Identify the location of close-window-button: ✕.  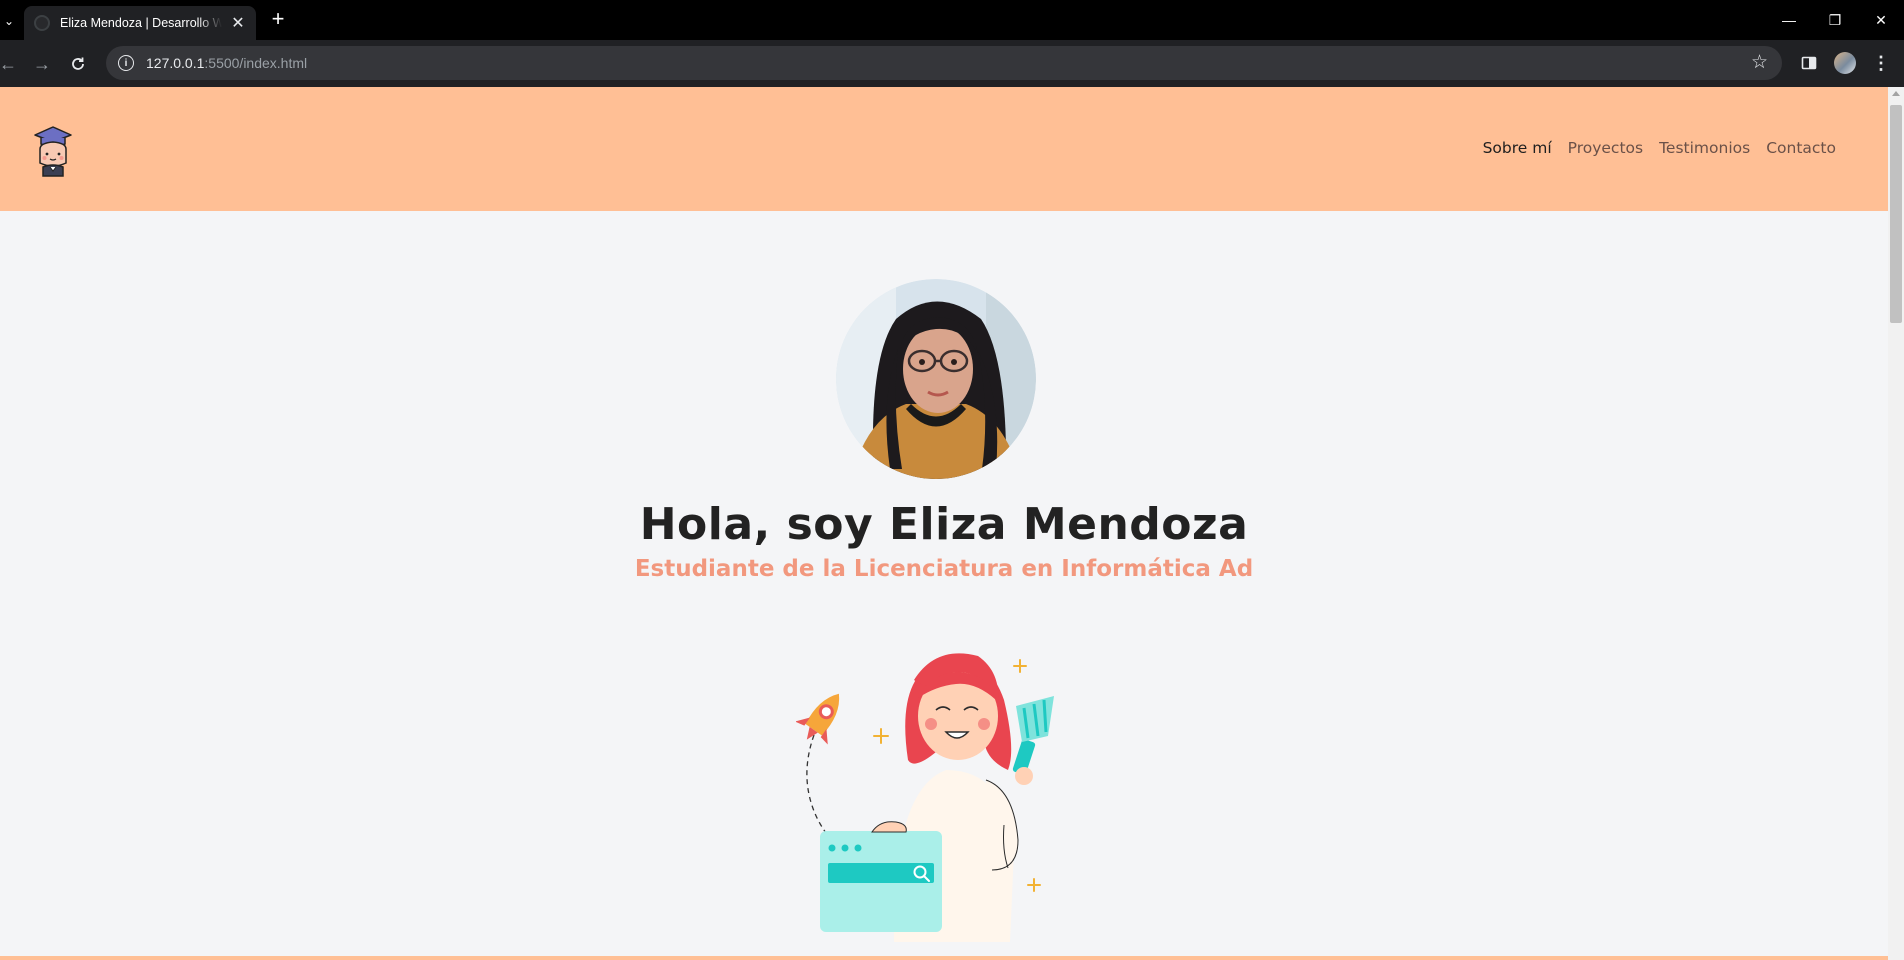
(1881, 20).